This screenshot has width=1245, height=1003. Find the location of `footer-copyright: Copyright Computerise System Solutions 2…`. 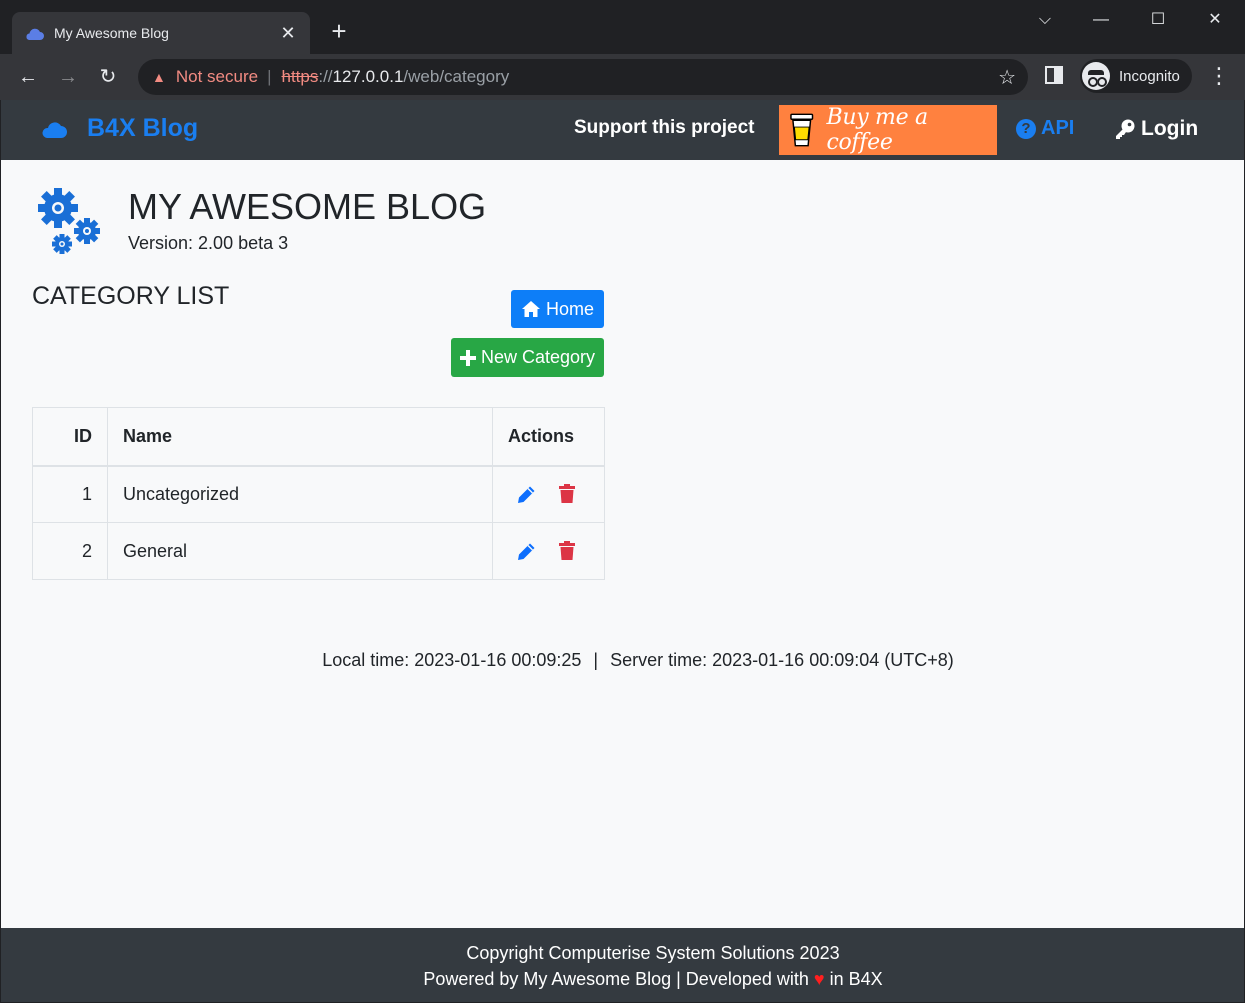

footer-copyright: Copyright Computerise System Solutions 2… is located at coordinates (653, 953).